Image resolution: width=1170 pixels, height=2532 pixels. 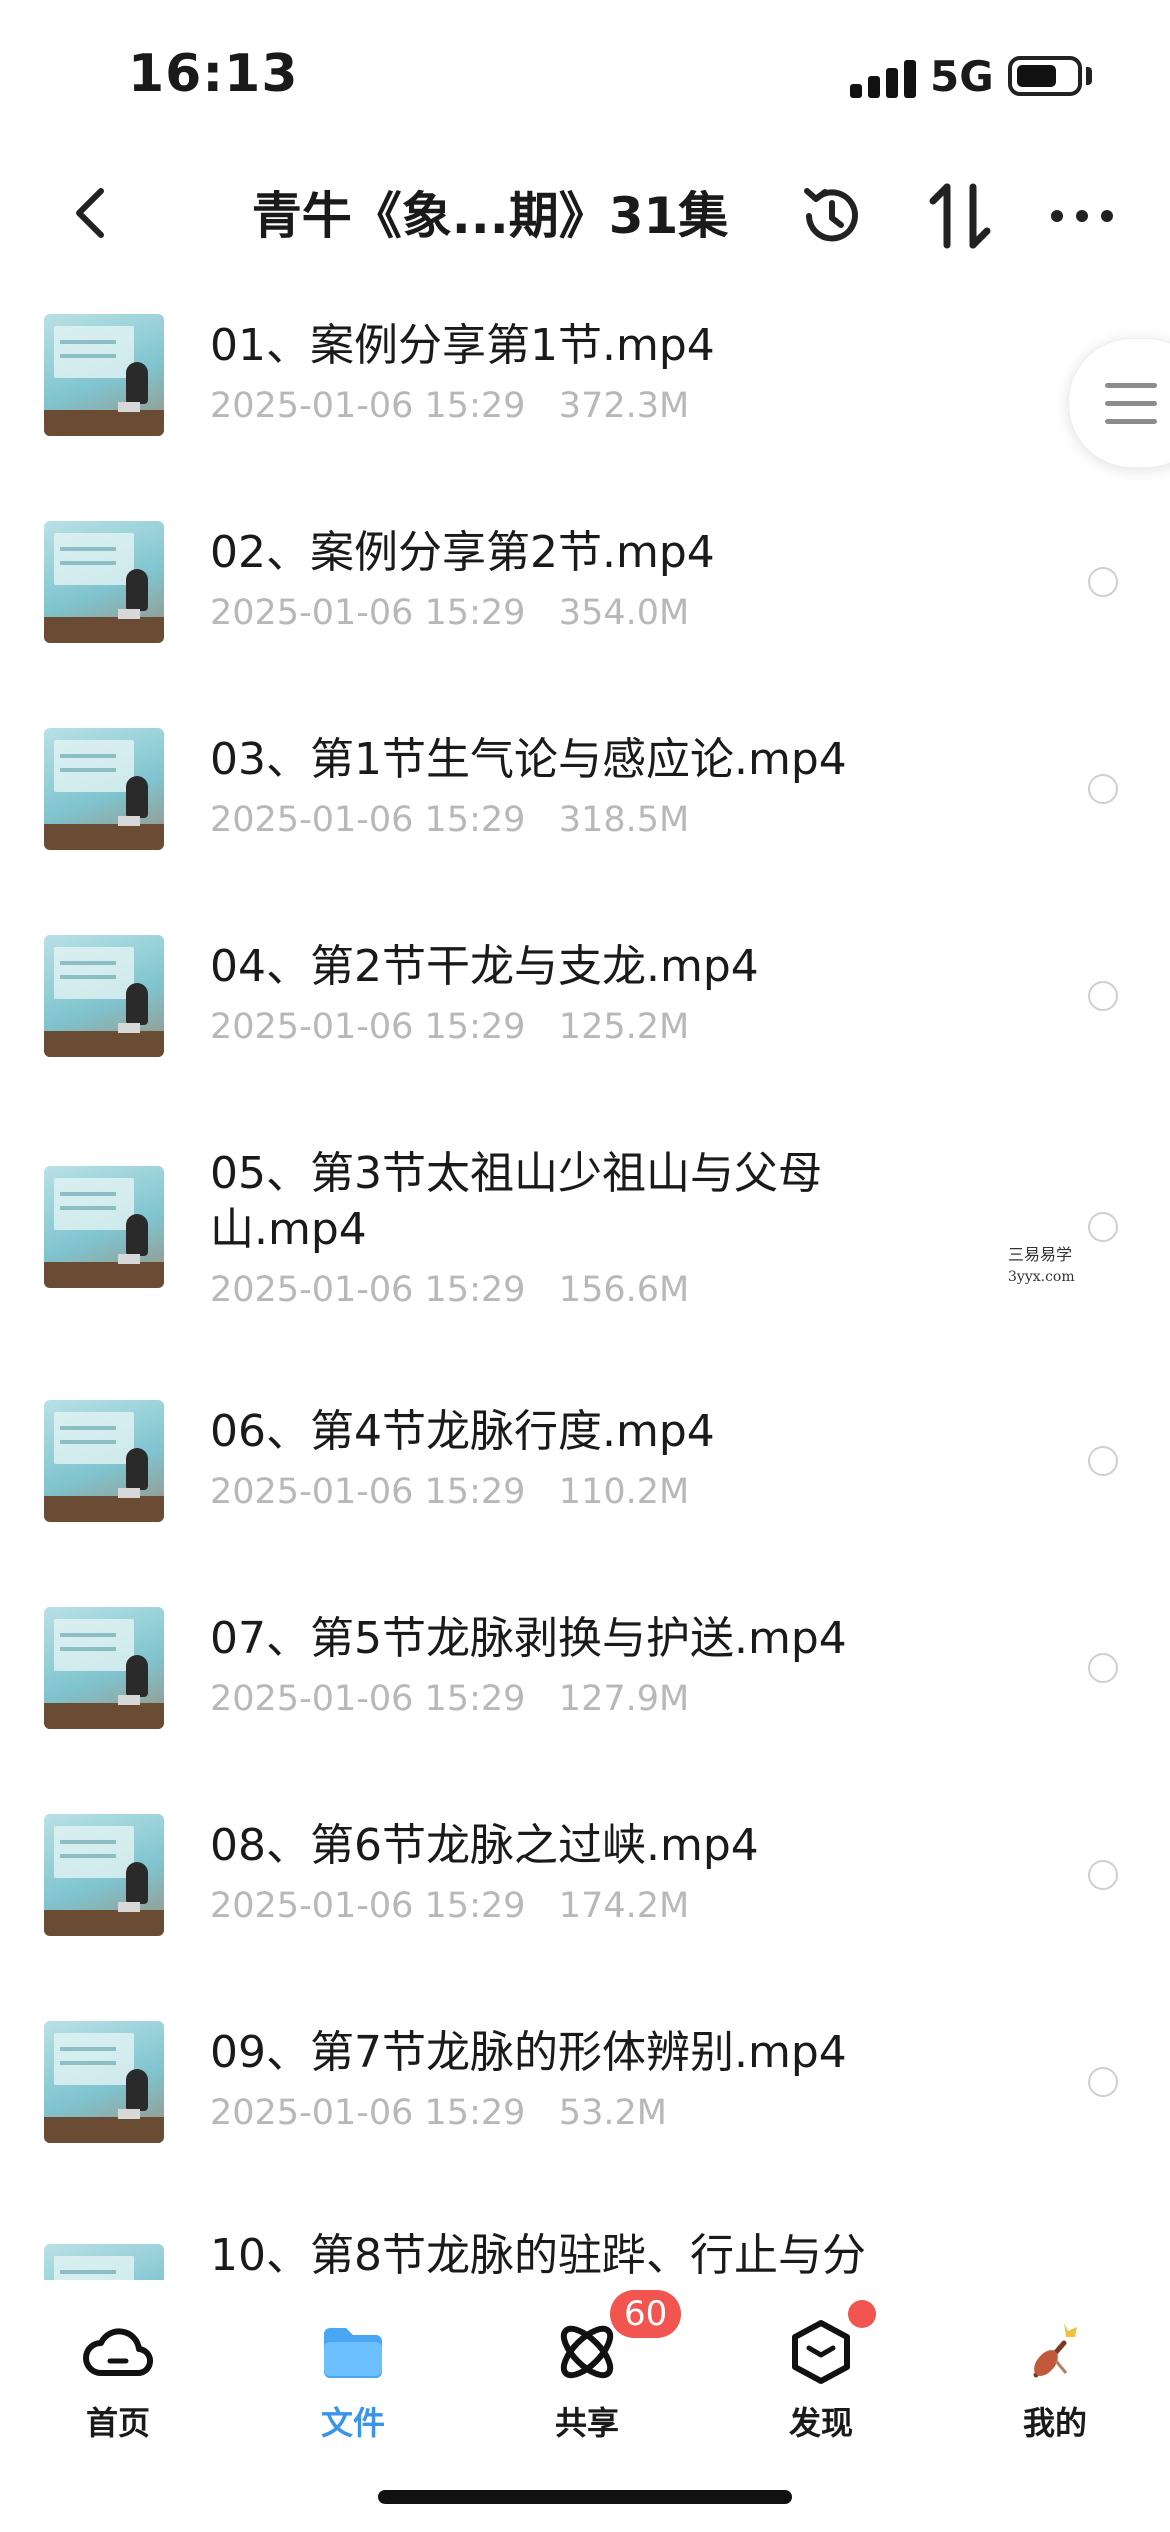 What do you see at coordinates (1055, 2352) in the screenshot?
I see `avatar-icon` at bounding box center [1055, 2352].